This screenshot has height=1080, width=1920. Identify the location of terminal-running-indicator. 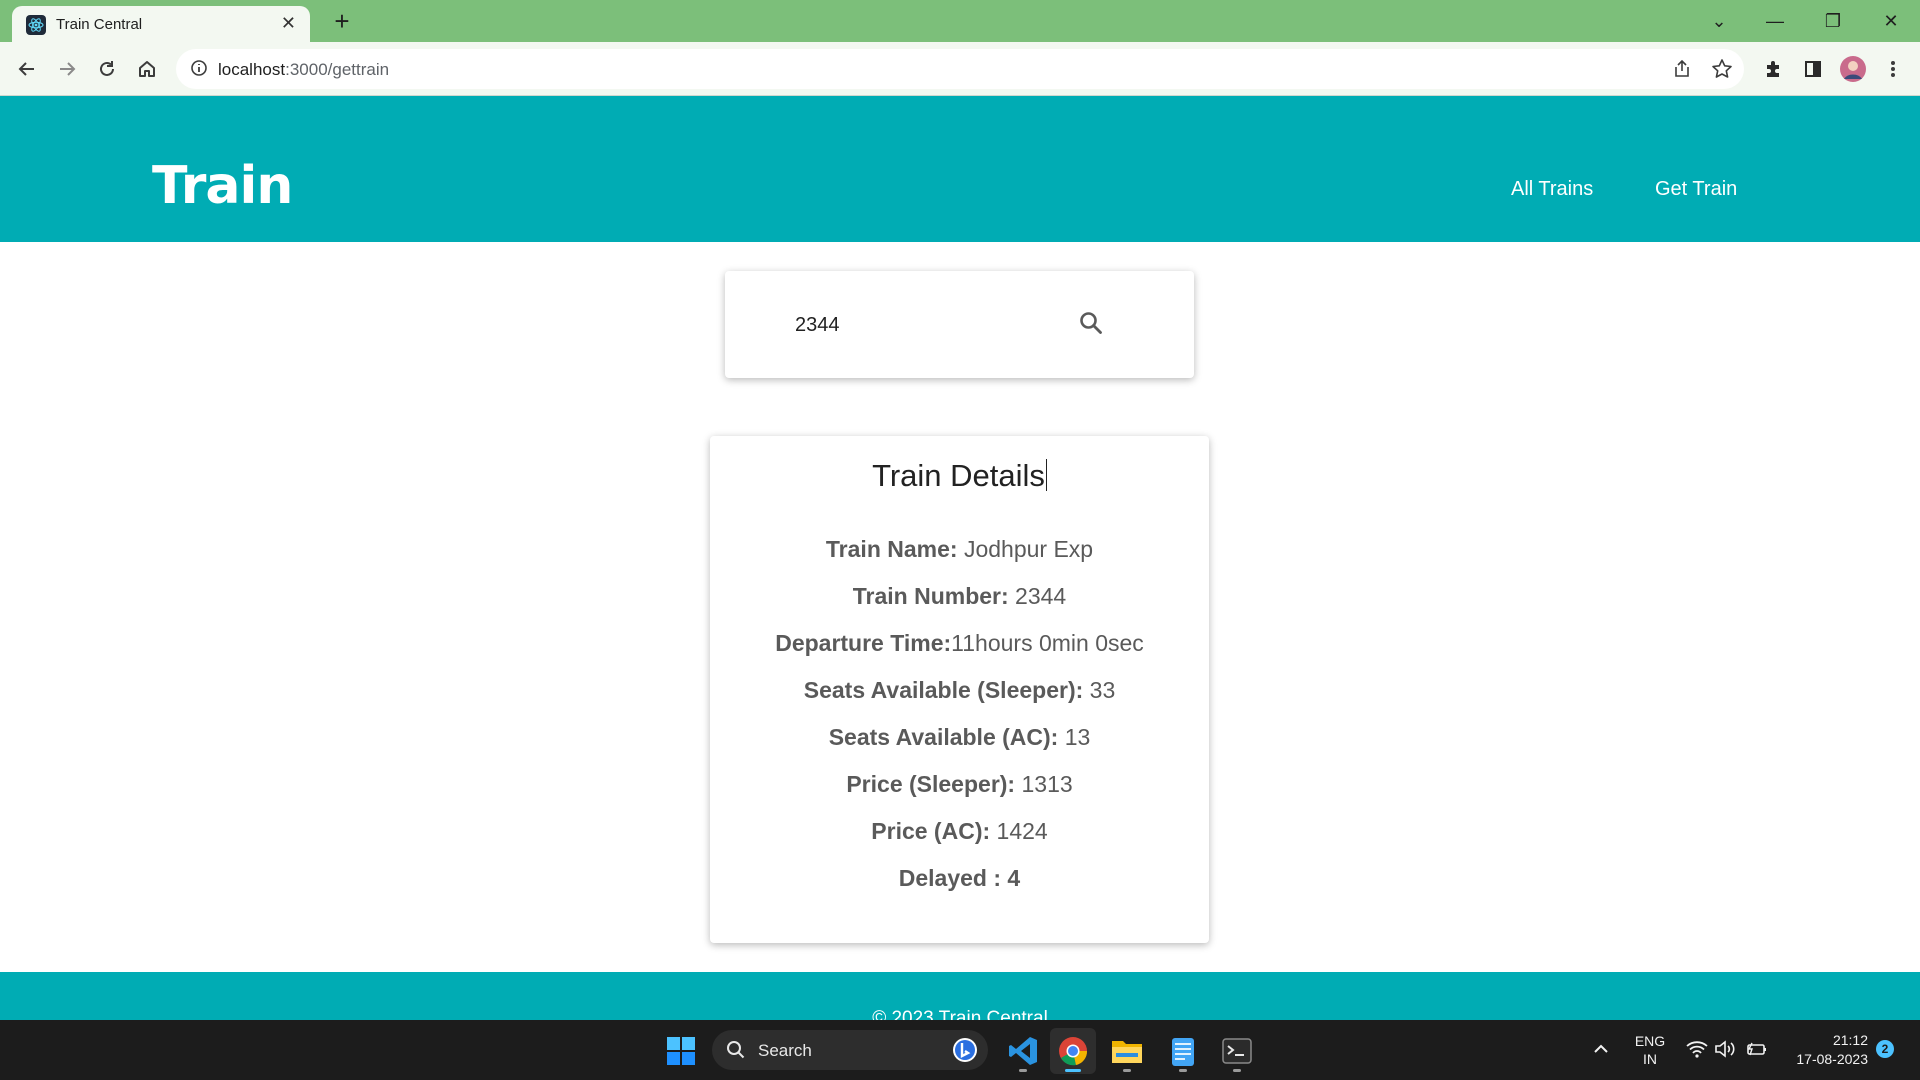
(1237, 1070).